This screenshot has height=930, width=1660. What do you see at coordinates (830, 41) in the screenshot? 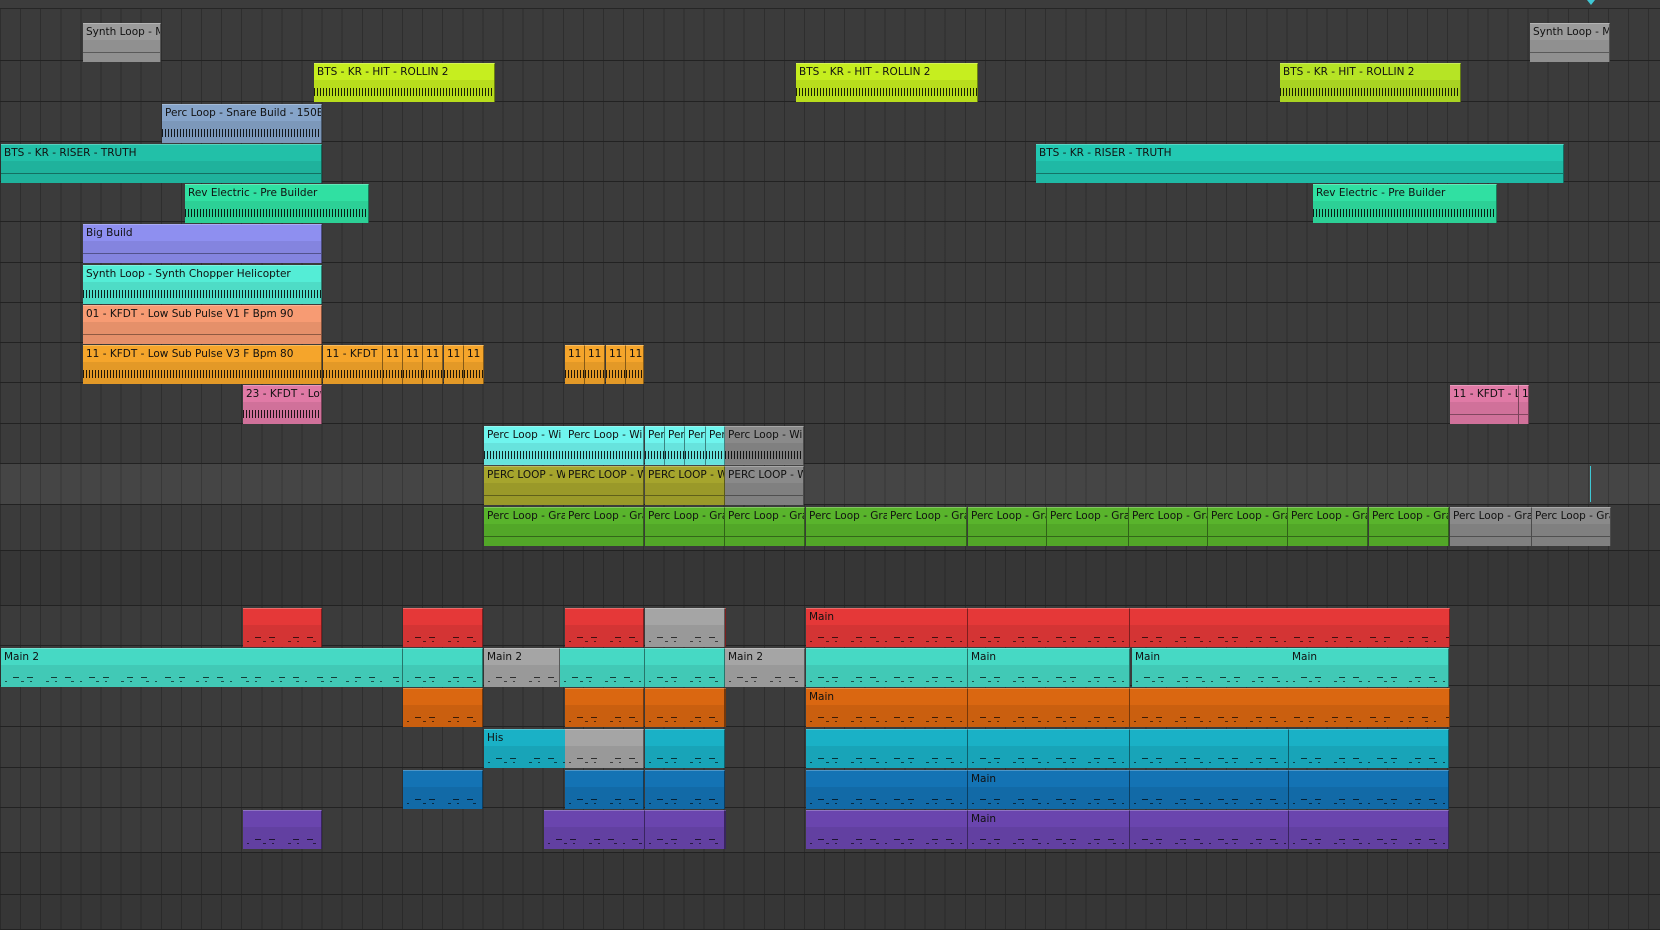
I see `track-lane: Synth Loop - M Synth Loop - M` at bounding box center [830, 41].